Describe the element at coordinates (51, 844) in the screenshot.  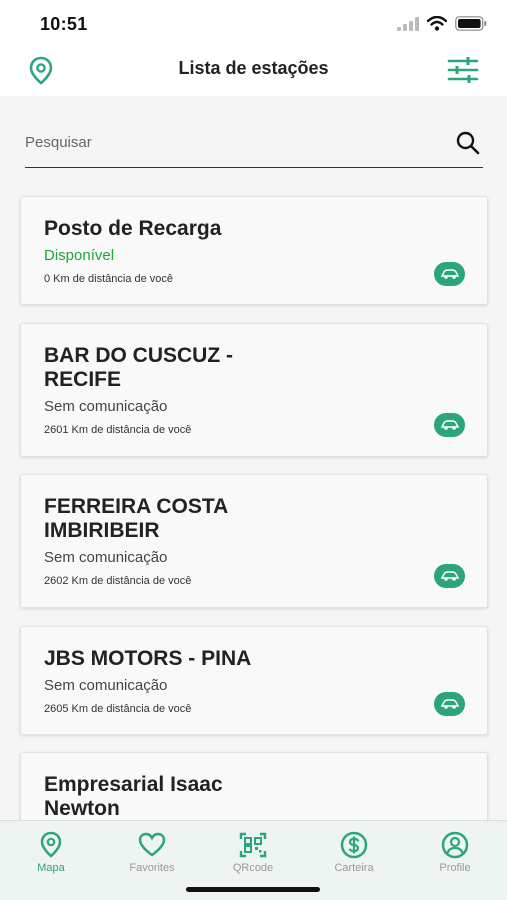
I see `map-pin-icon` at that location.